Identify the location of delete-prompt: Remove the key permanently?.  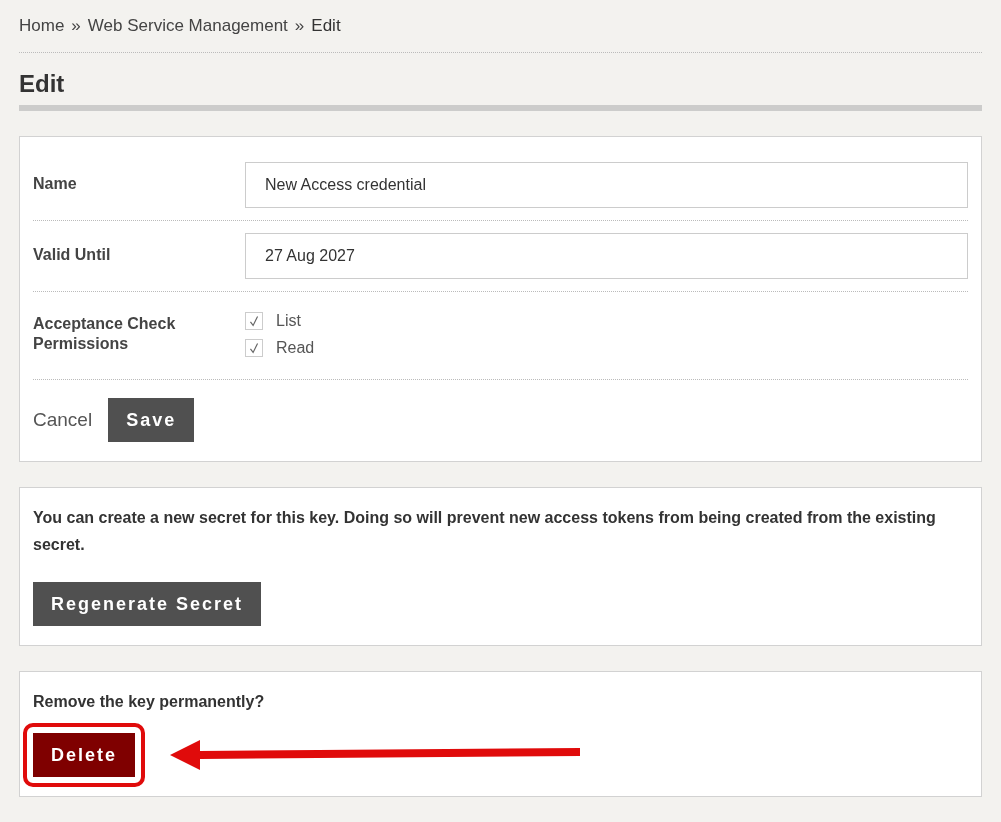
(149, 702).